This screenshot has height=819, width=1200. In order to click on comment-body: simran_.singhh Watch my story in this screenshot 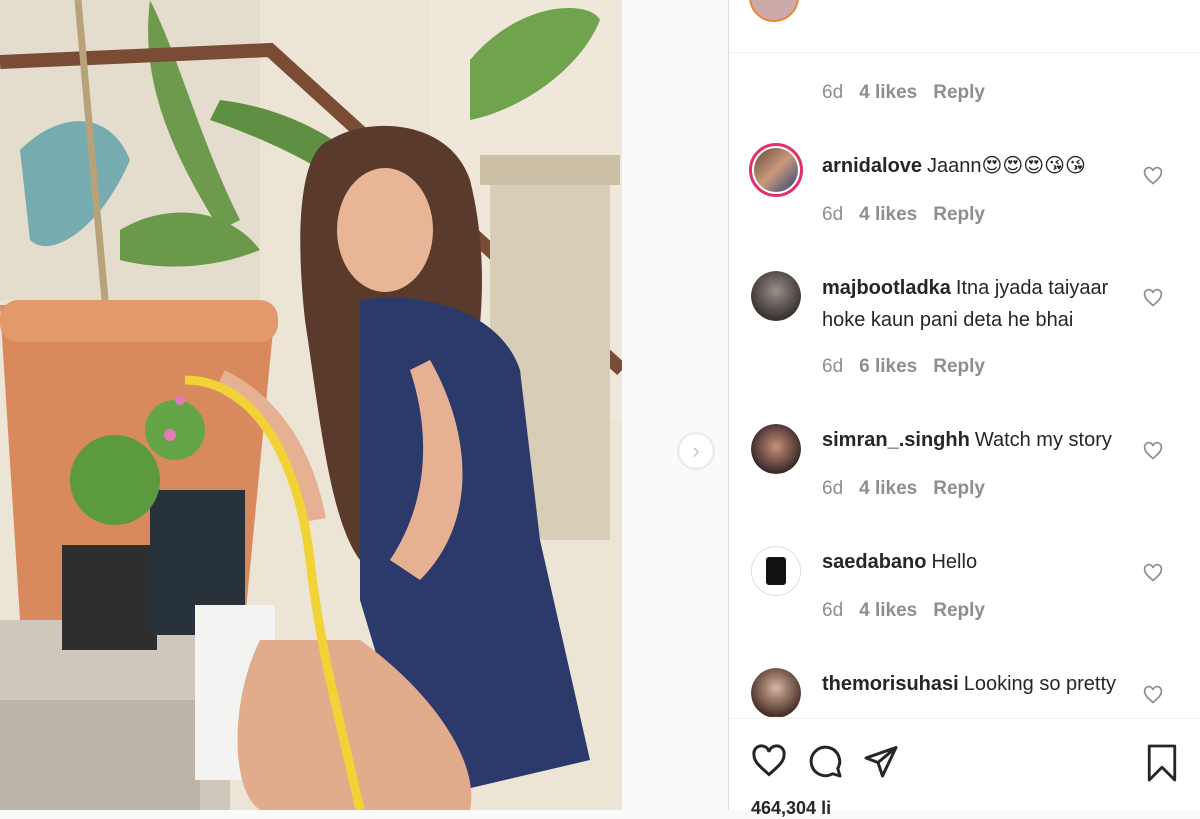, I will do `click(977, 440)`.